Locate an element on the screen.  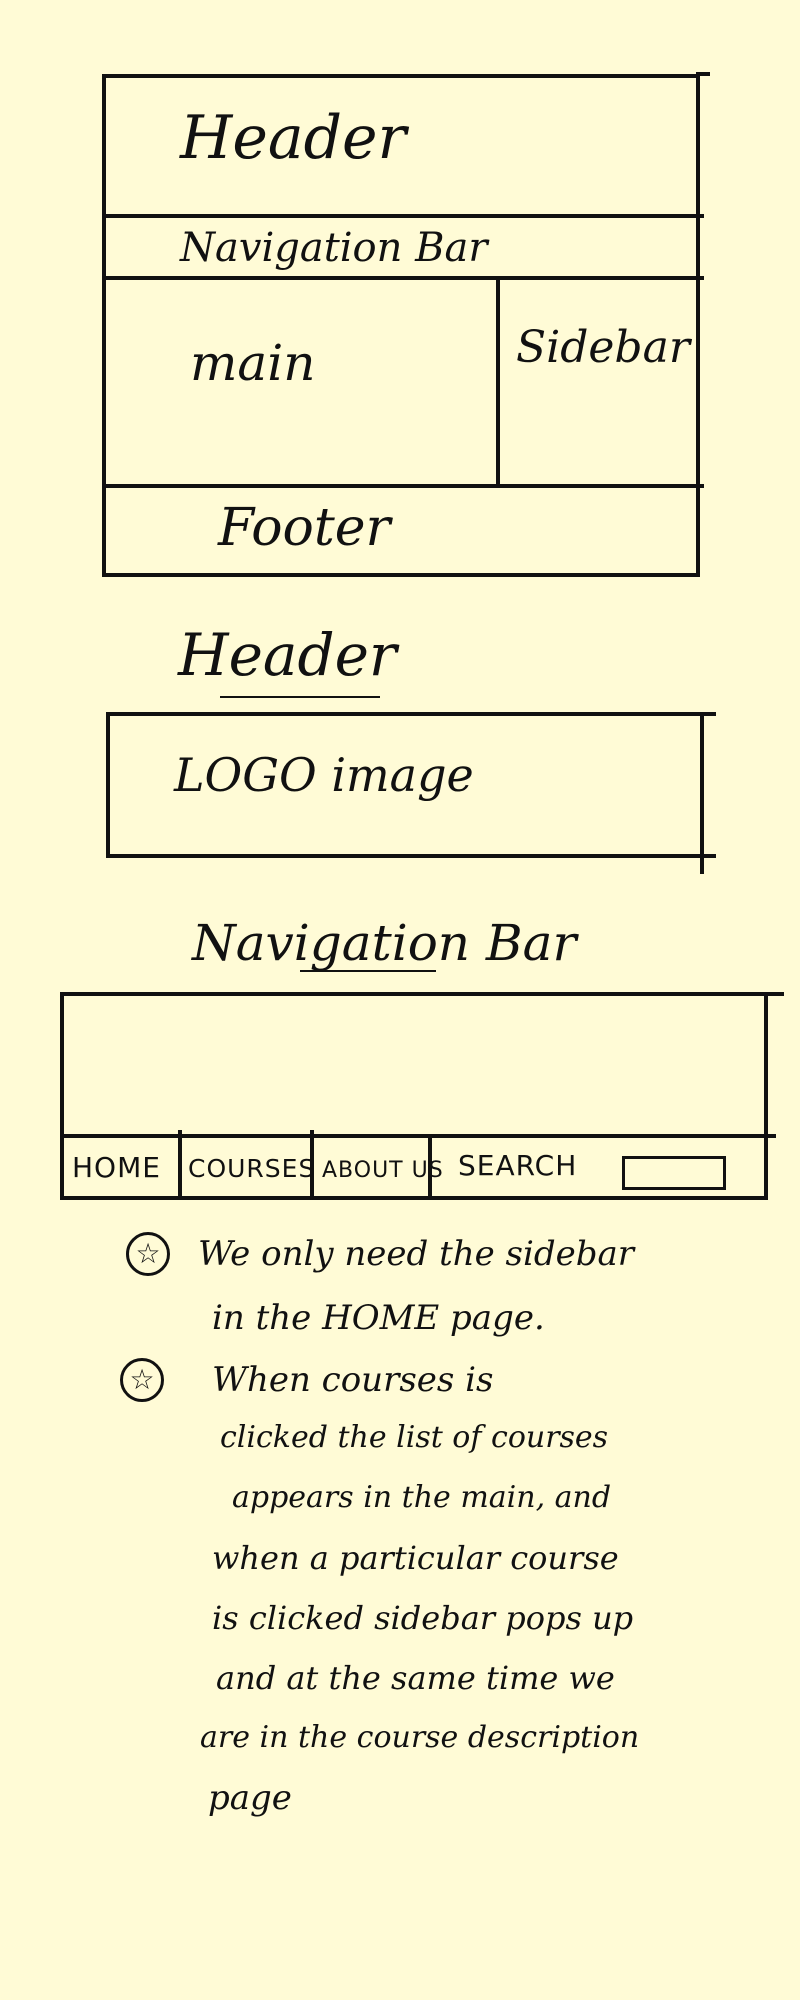
nav-item-courses: COURSES is located at coordinates (251, 1168).